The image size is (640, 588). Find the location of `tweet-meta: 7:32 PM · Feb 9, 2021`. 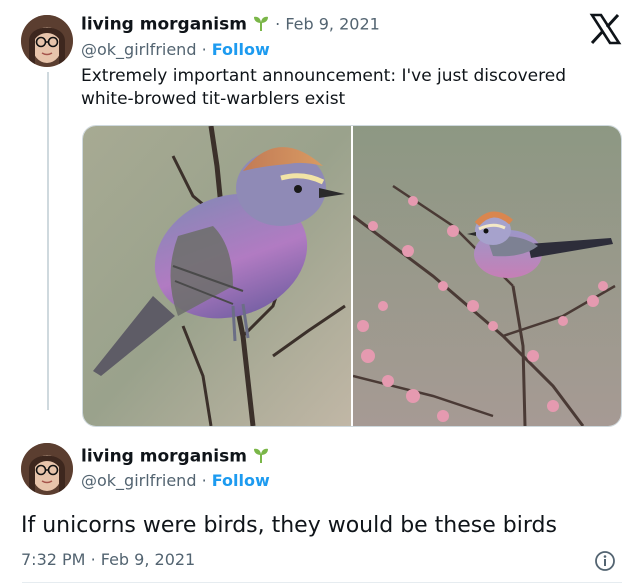

tweet-meta: 7:32 PM · Feb 9, 2021 is located at coordinates (108, 559).